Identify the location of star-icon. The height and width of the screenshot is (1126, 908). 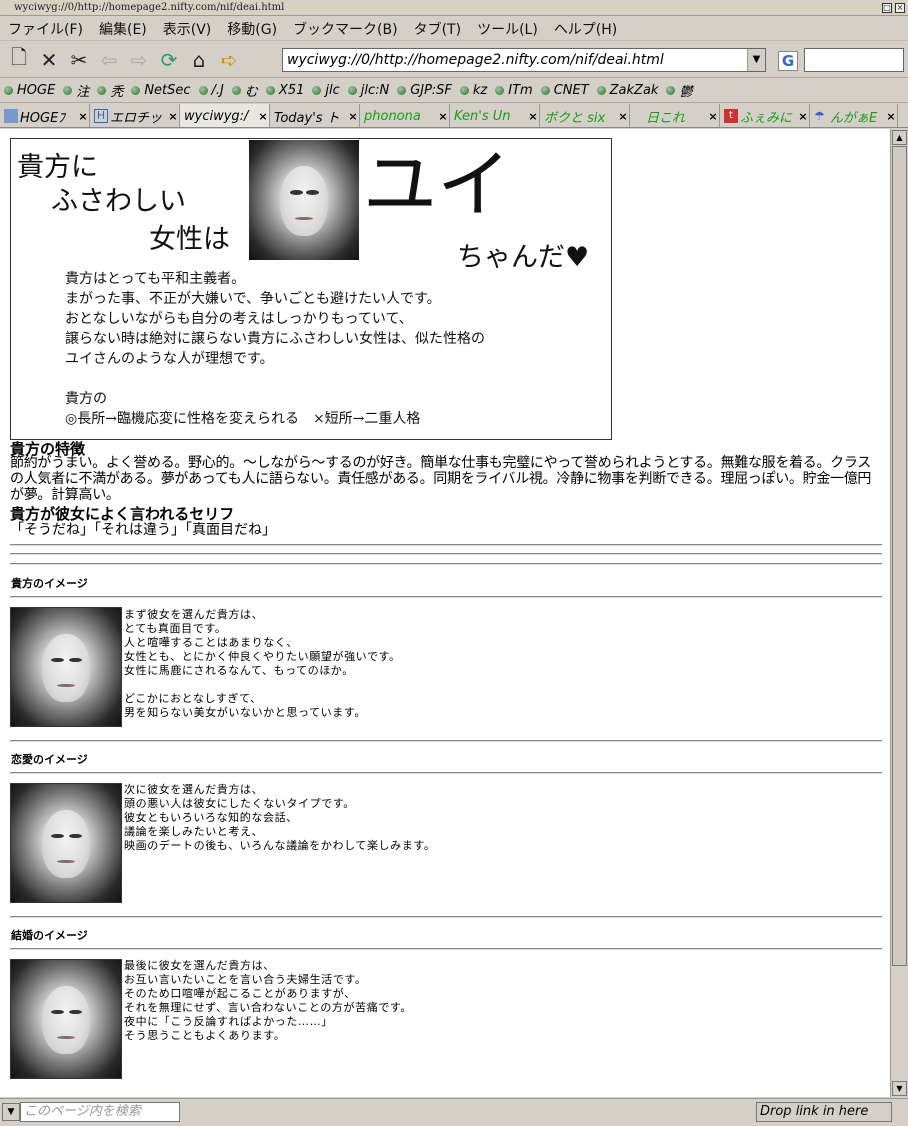
(11, 116).